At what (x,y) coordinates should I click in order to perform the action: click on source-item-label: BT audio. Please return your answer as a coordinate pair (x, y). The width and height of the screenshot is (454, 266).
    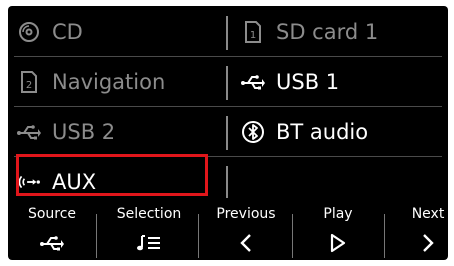
    Looking at the image, I should click on (322, 131).